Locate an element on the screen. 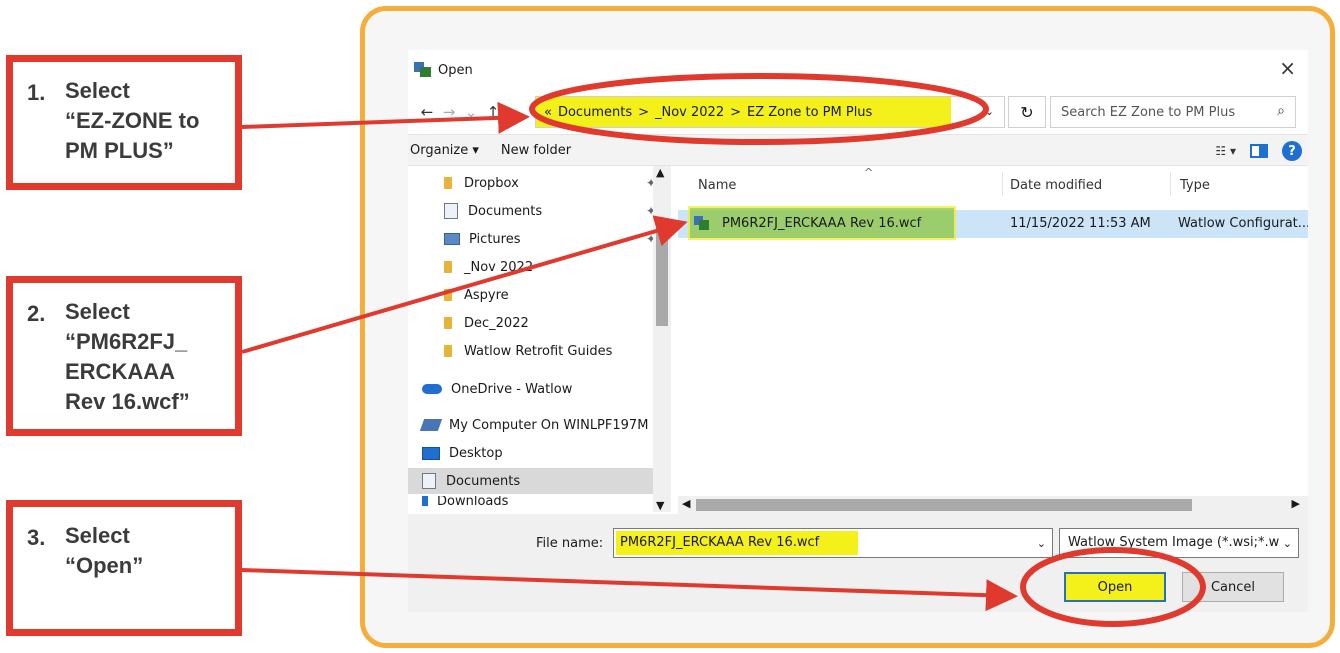 The image size is (1340, 653). computer-icon is located at coordinates (431, 425).